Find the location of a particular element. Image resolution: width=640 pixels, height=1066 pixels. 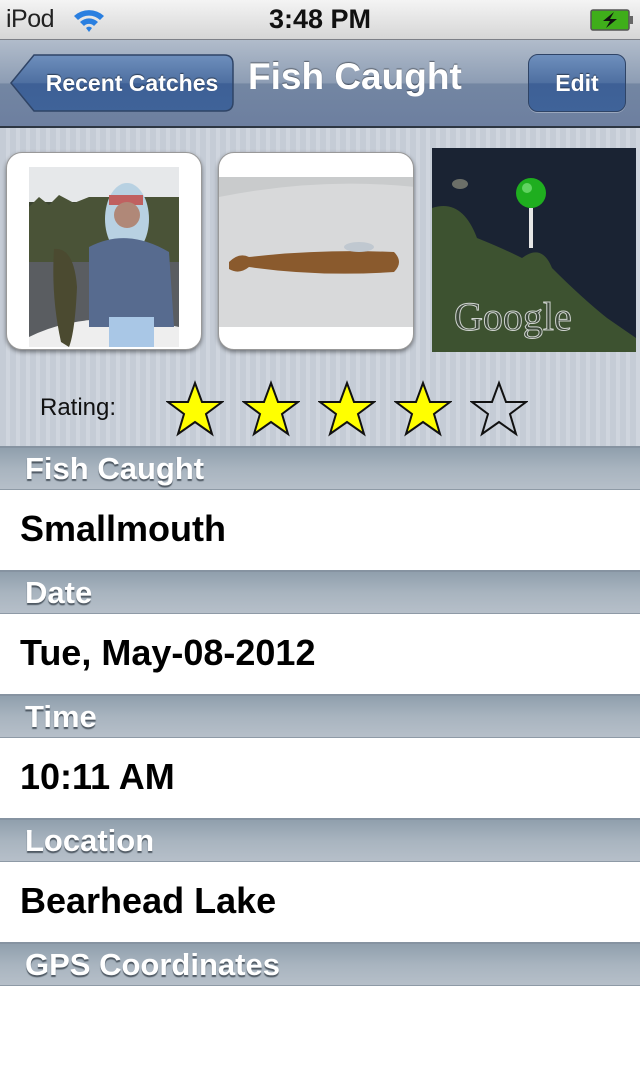

section-value: 10:11 AM is located at coordinates (97, 776).